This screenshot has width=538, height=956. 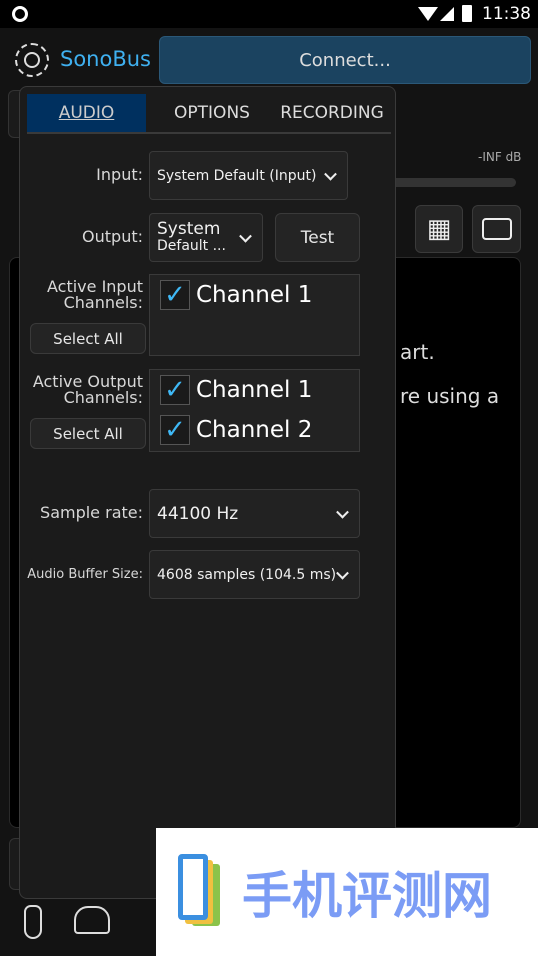 I want to click on input-channel-1: ✓ Channel 1, so click(x=236, y=295).